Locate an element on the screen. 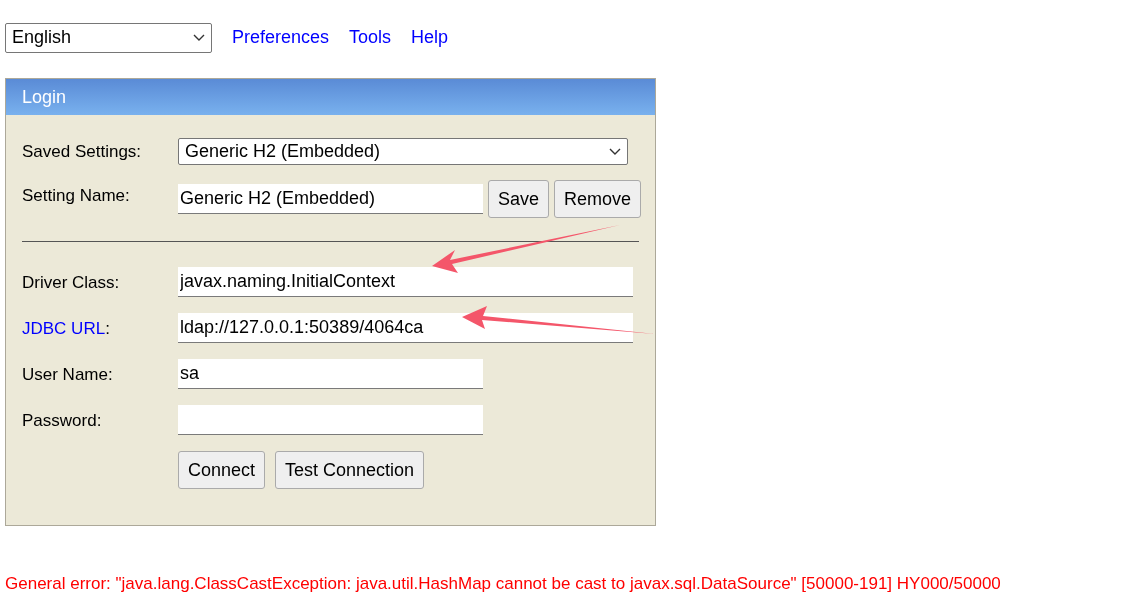 This screenshot has width=1124, height=603. jdbc-url-link: JDBC URL is located at coordinates (64, 329).